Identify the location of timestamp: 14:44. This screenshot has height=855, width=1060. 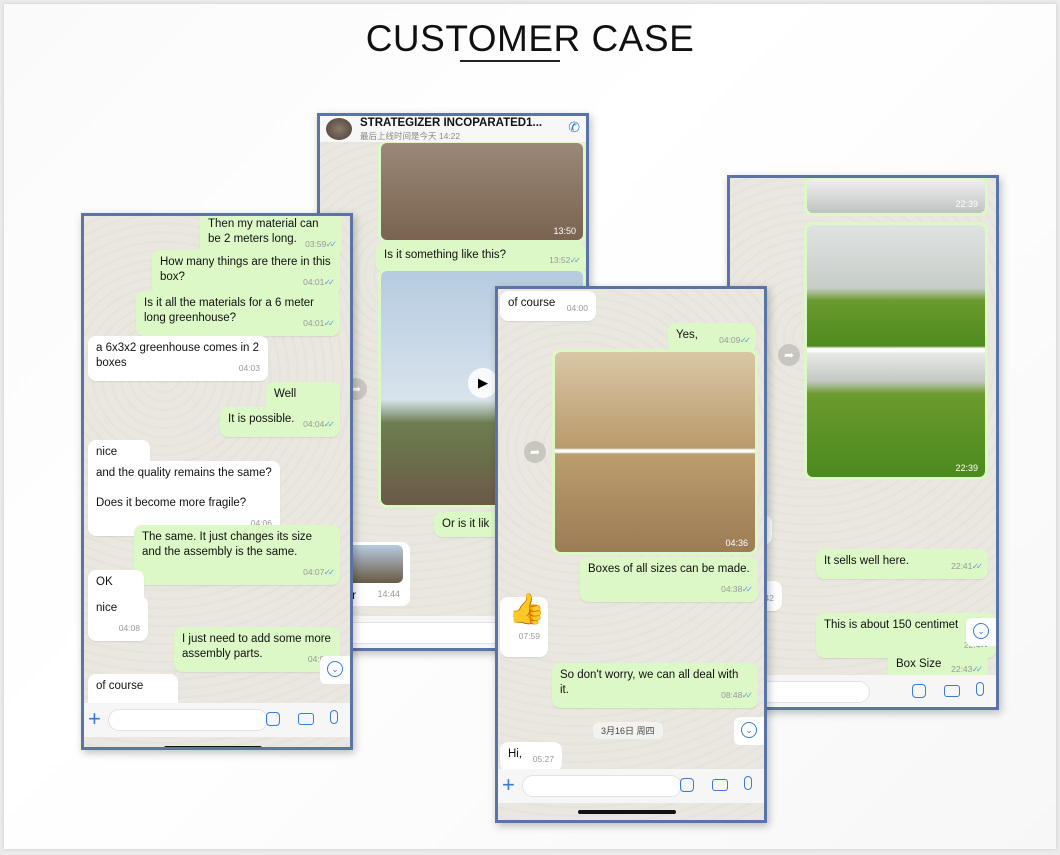
(388, 594).